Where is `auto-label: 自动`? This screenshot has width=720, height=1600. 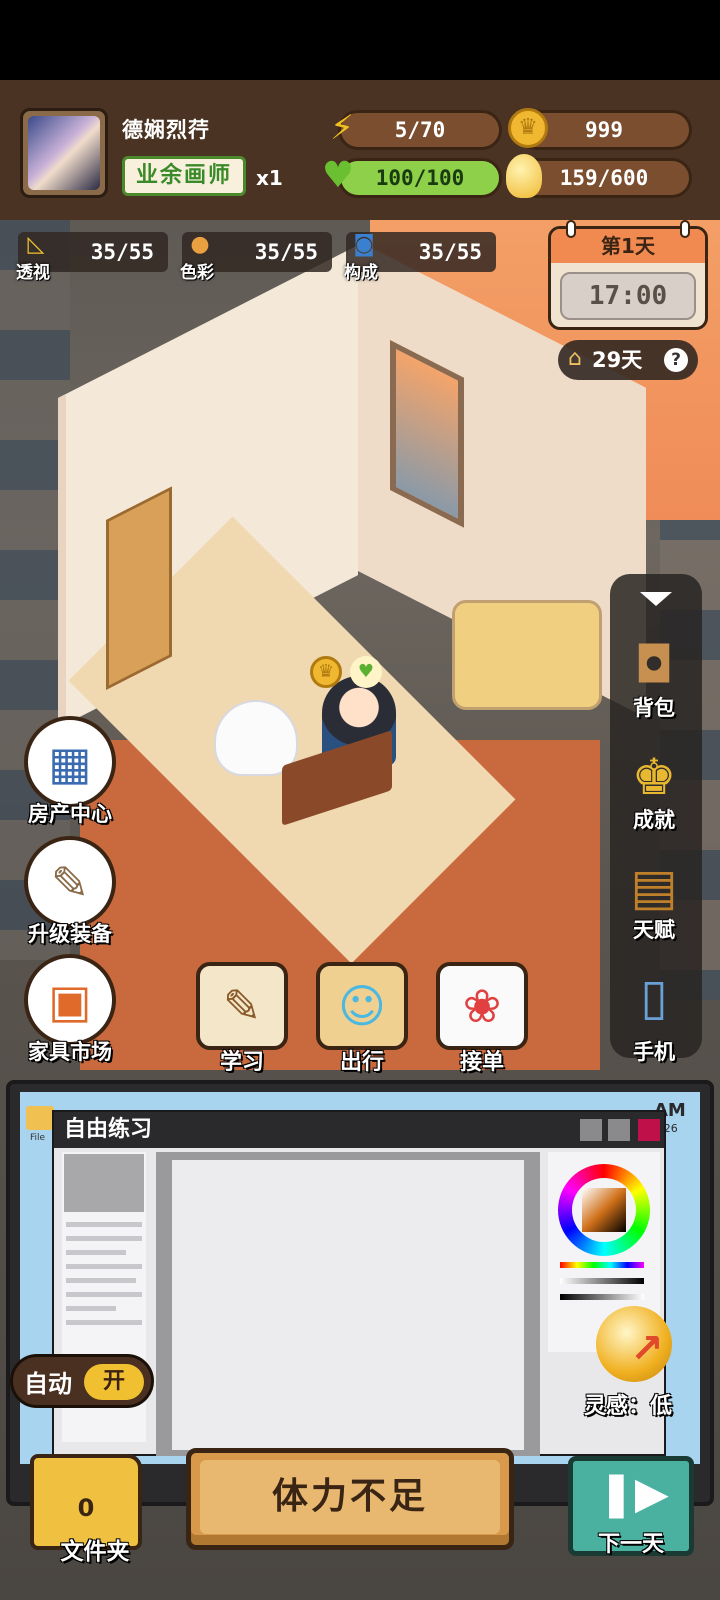 auto-label: 自动 is located at coordinates (48, 1384).